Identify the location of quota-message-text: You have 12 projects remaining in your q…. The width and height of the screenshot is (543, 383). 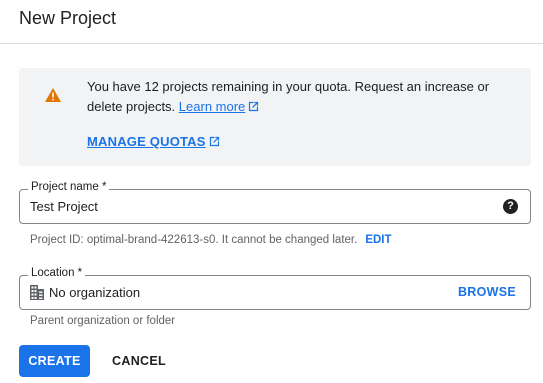
(288, 96).